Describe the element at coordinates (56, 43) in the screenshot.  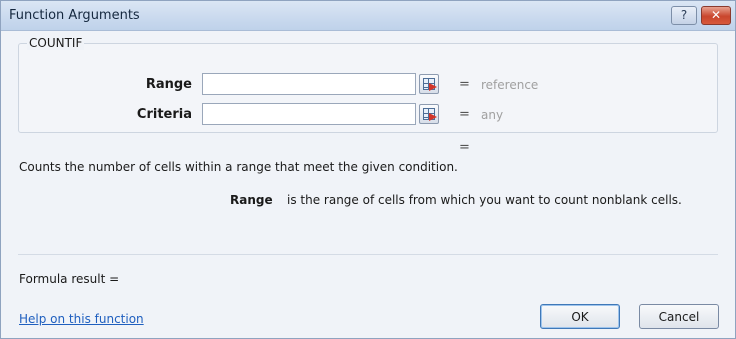
I see `function-name: COUNTIF` at that location.